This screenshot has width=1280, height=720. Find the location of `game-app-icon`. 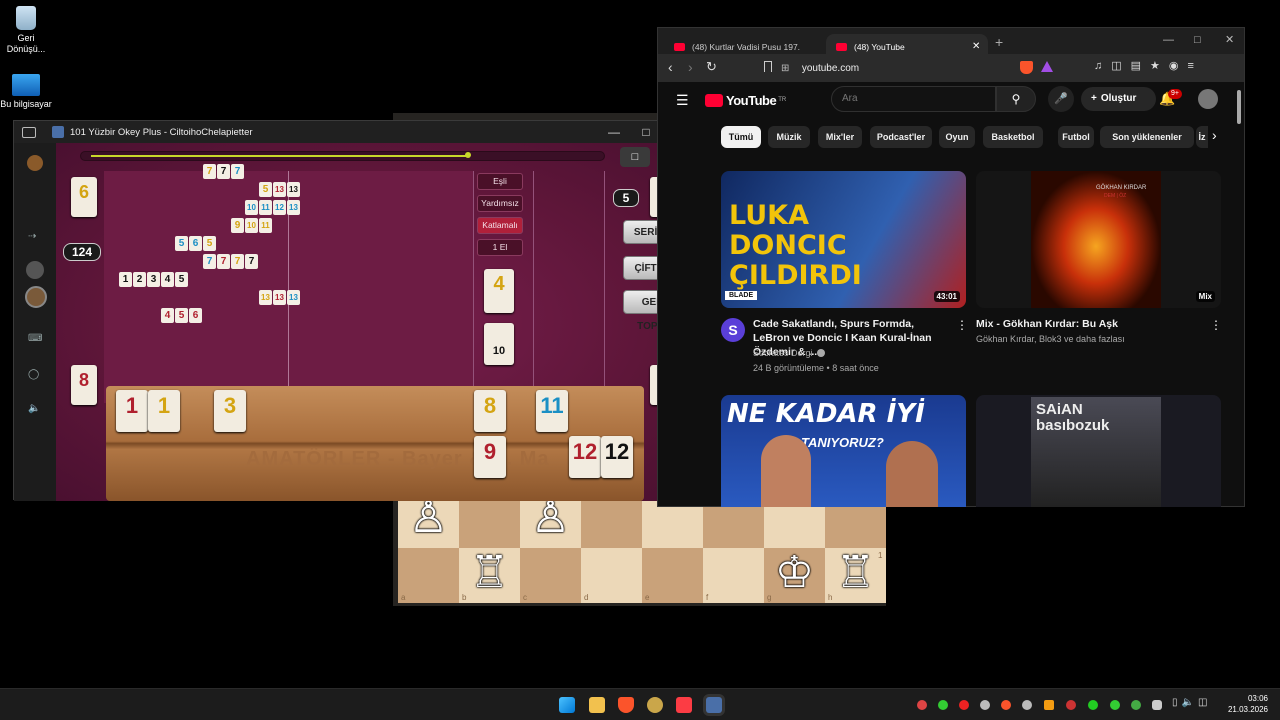

game-app-icon is located at coordinates (655, 705).